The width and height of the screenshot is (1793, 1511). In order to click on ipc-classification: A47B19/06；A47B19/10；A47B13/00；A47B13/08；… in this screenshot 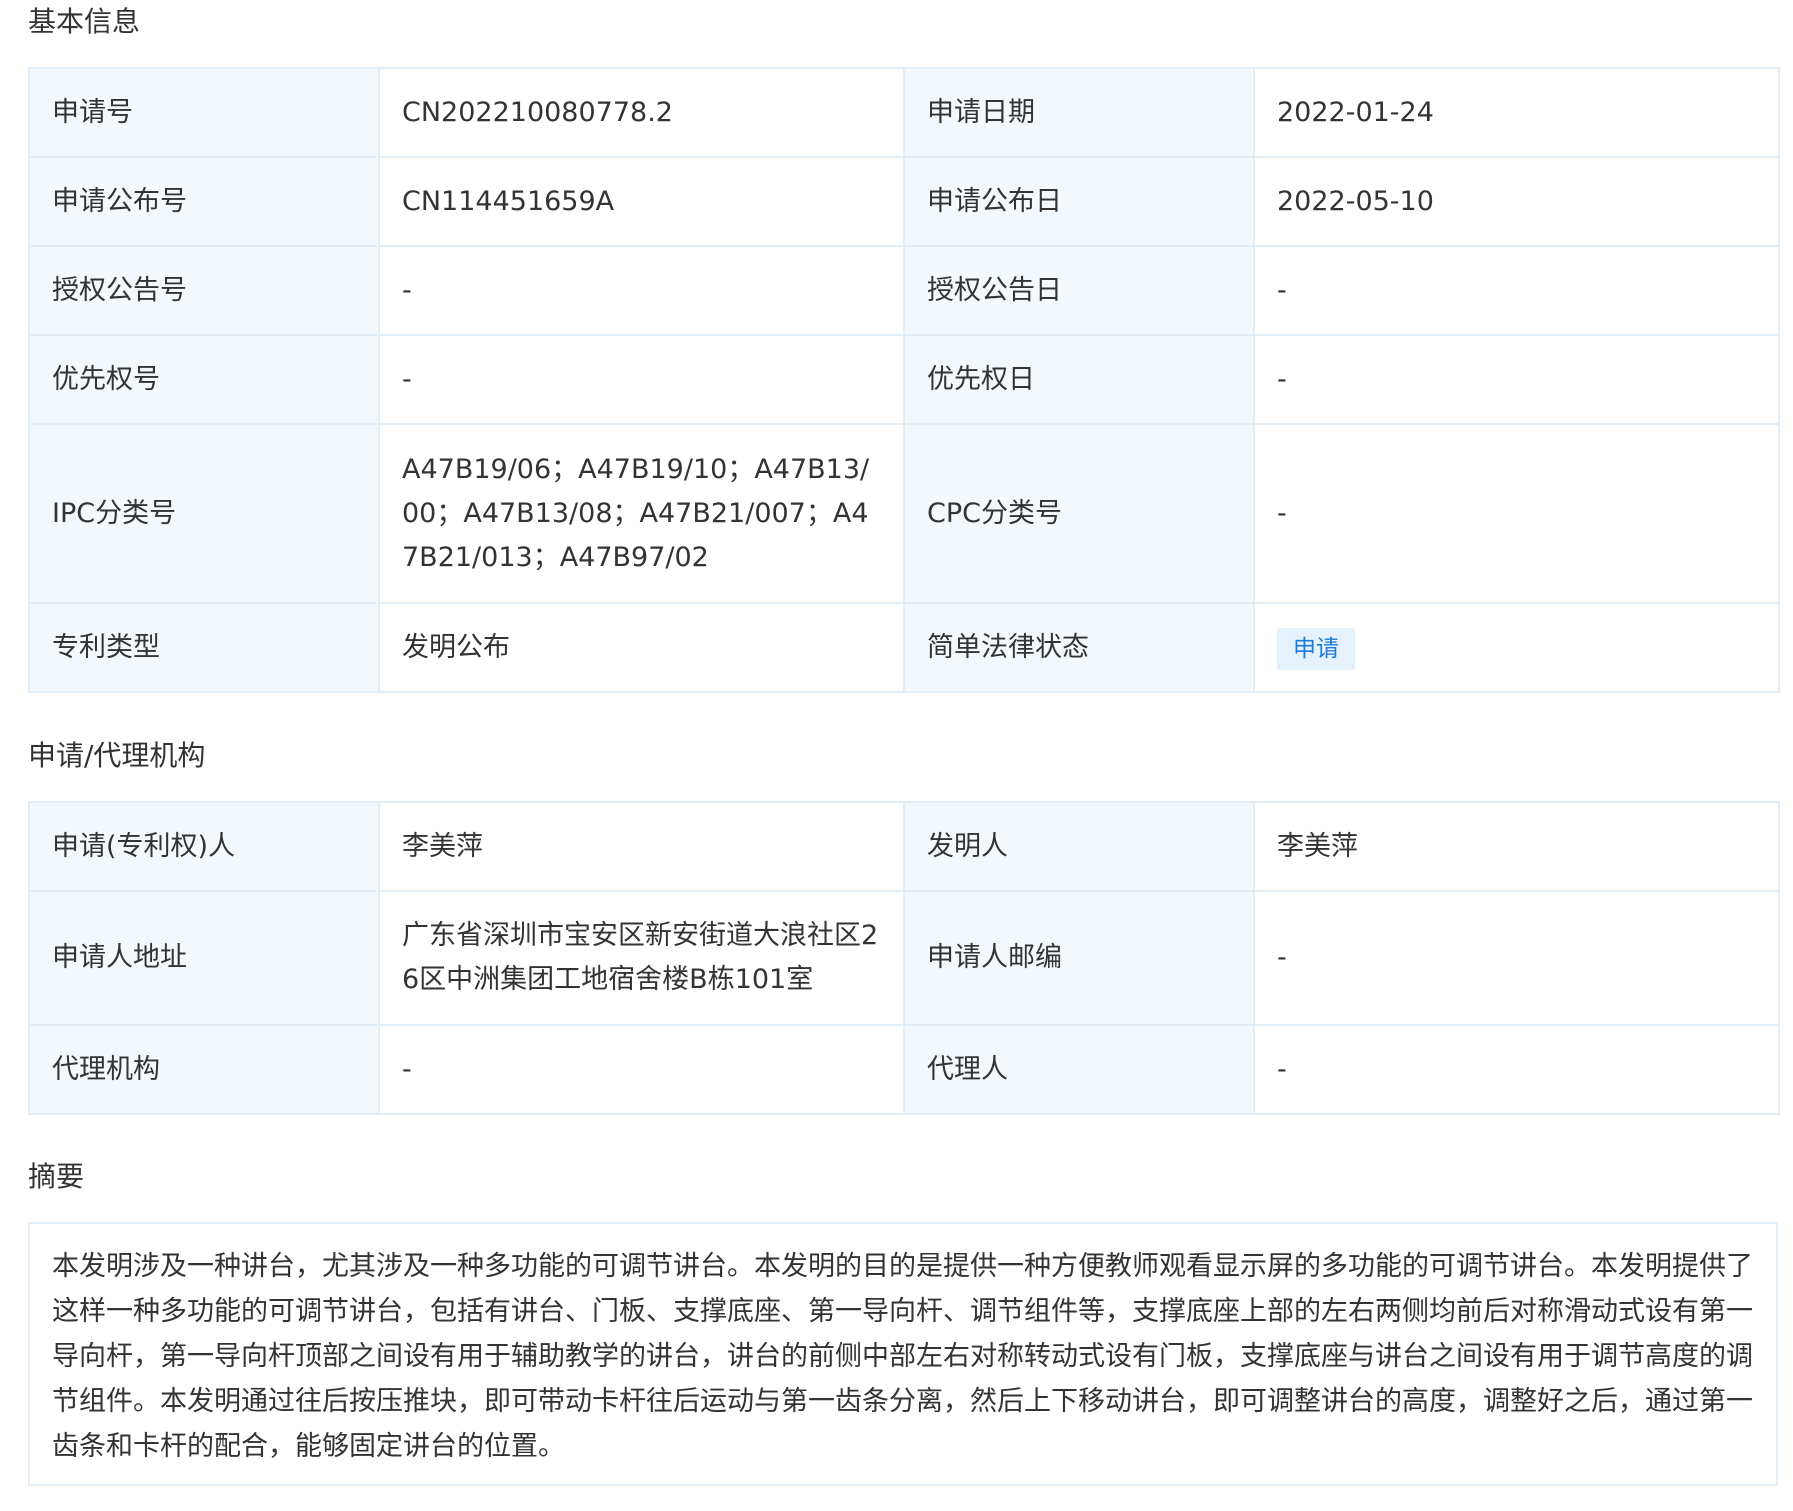, I will do `click(641, 513)`.